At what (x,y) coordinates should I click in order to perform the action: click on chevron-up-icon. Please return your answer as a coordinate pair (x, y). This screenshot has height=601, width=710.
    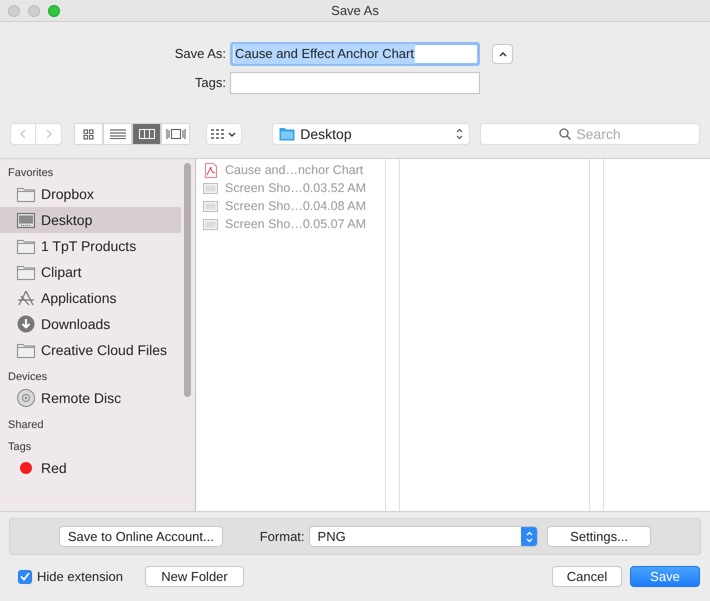
    Looking at the image, I should click on (502, 54).